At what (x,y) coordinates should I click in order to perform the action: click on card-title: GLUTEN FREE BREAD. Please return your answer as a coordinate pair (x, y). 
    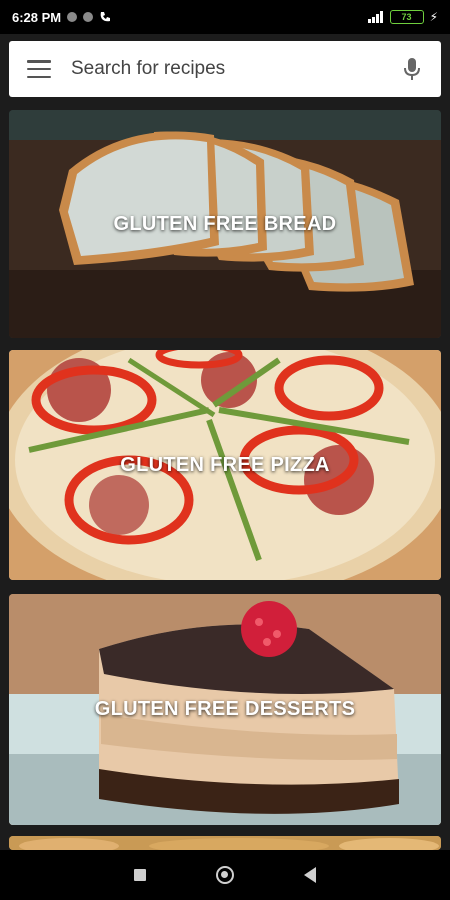
    Looking at the image, I should click on (225, 223).